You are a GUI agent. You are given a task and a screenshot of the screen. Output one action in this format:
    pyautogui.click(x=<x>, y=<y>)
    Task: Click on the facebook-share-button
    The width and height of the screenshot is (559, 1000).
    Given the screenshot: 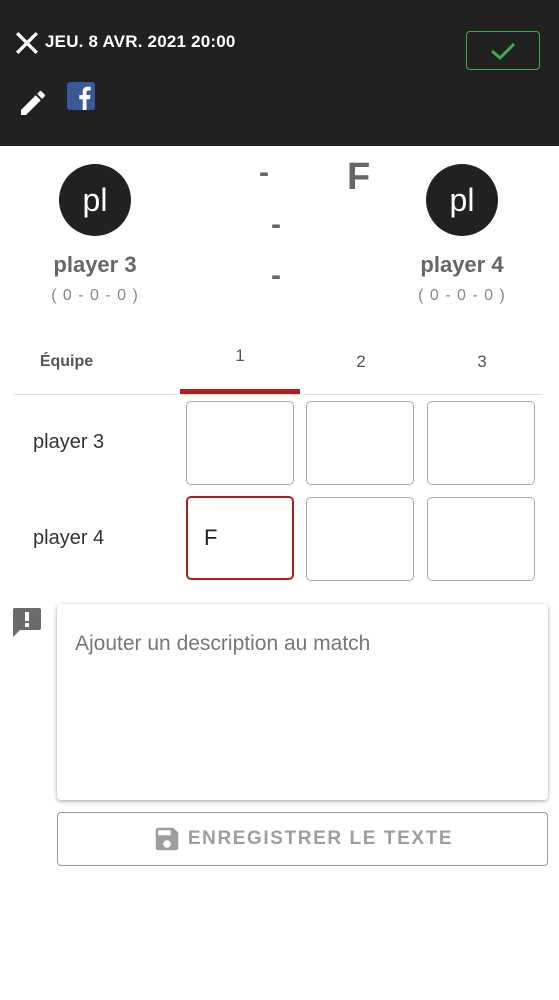 What is the action you would take?
    pyautogui.click(x=81, y=96)
    